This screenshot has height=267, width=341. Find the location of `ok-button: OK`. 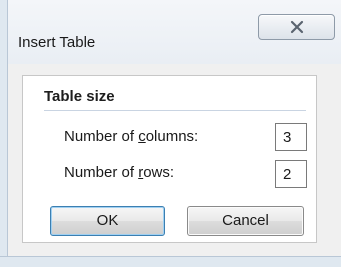

ok-button: OK is located at coordinates (107, 221).